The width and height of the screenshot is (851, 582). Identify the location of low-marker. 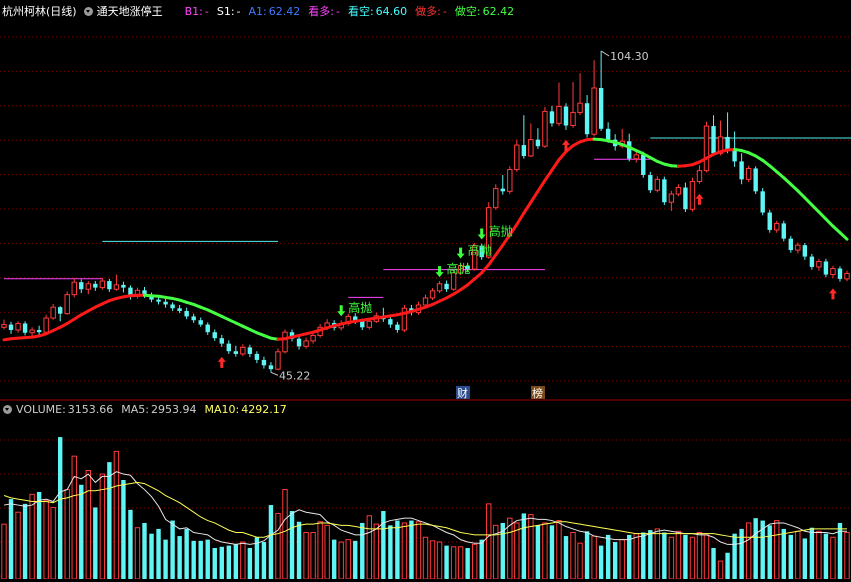
(274, 373).